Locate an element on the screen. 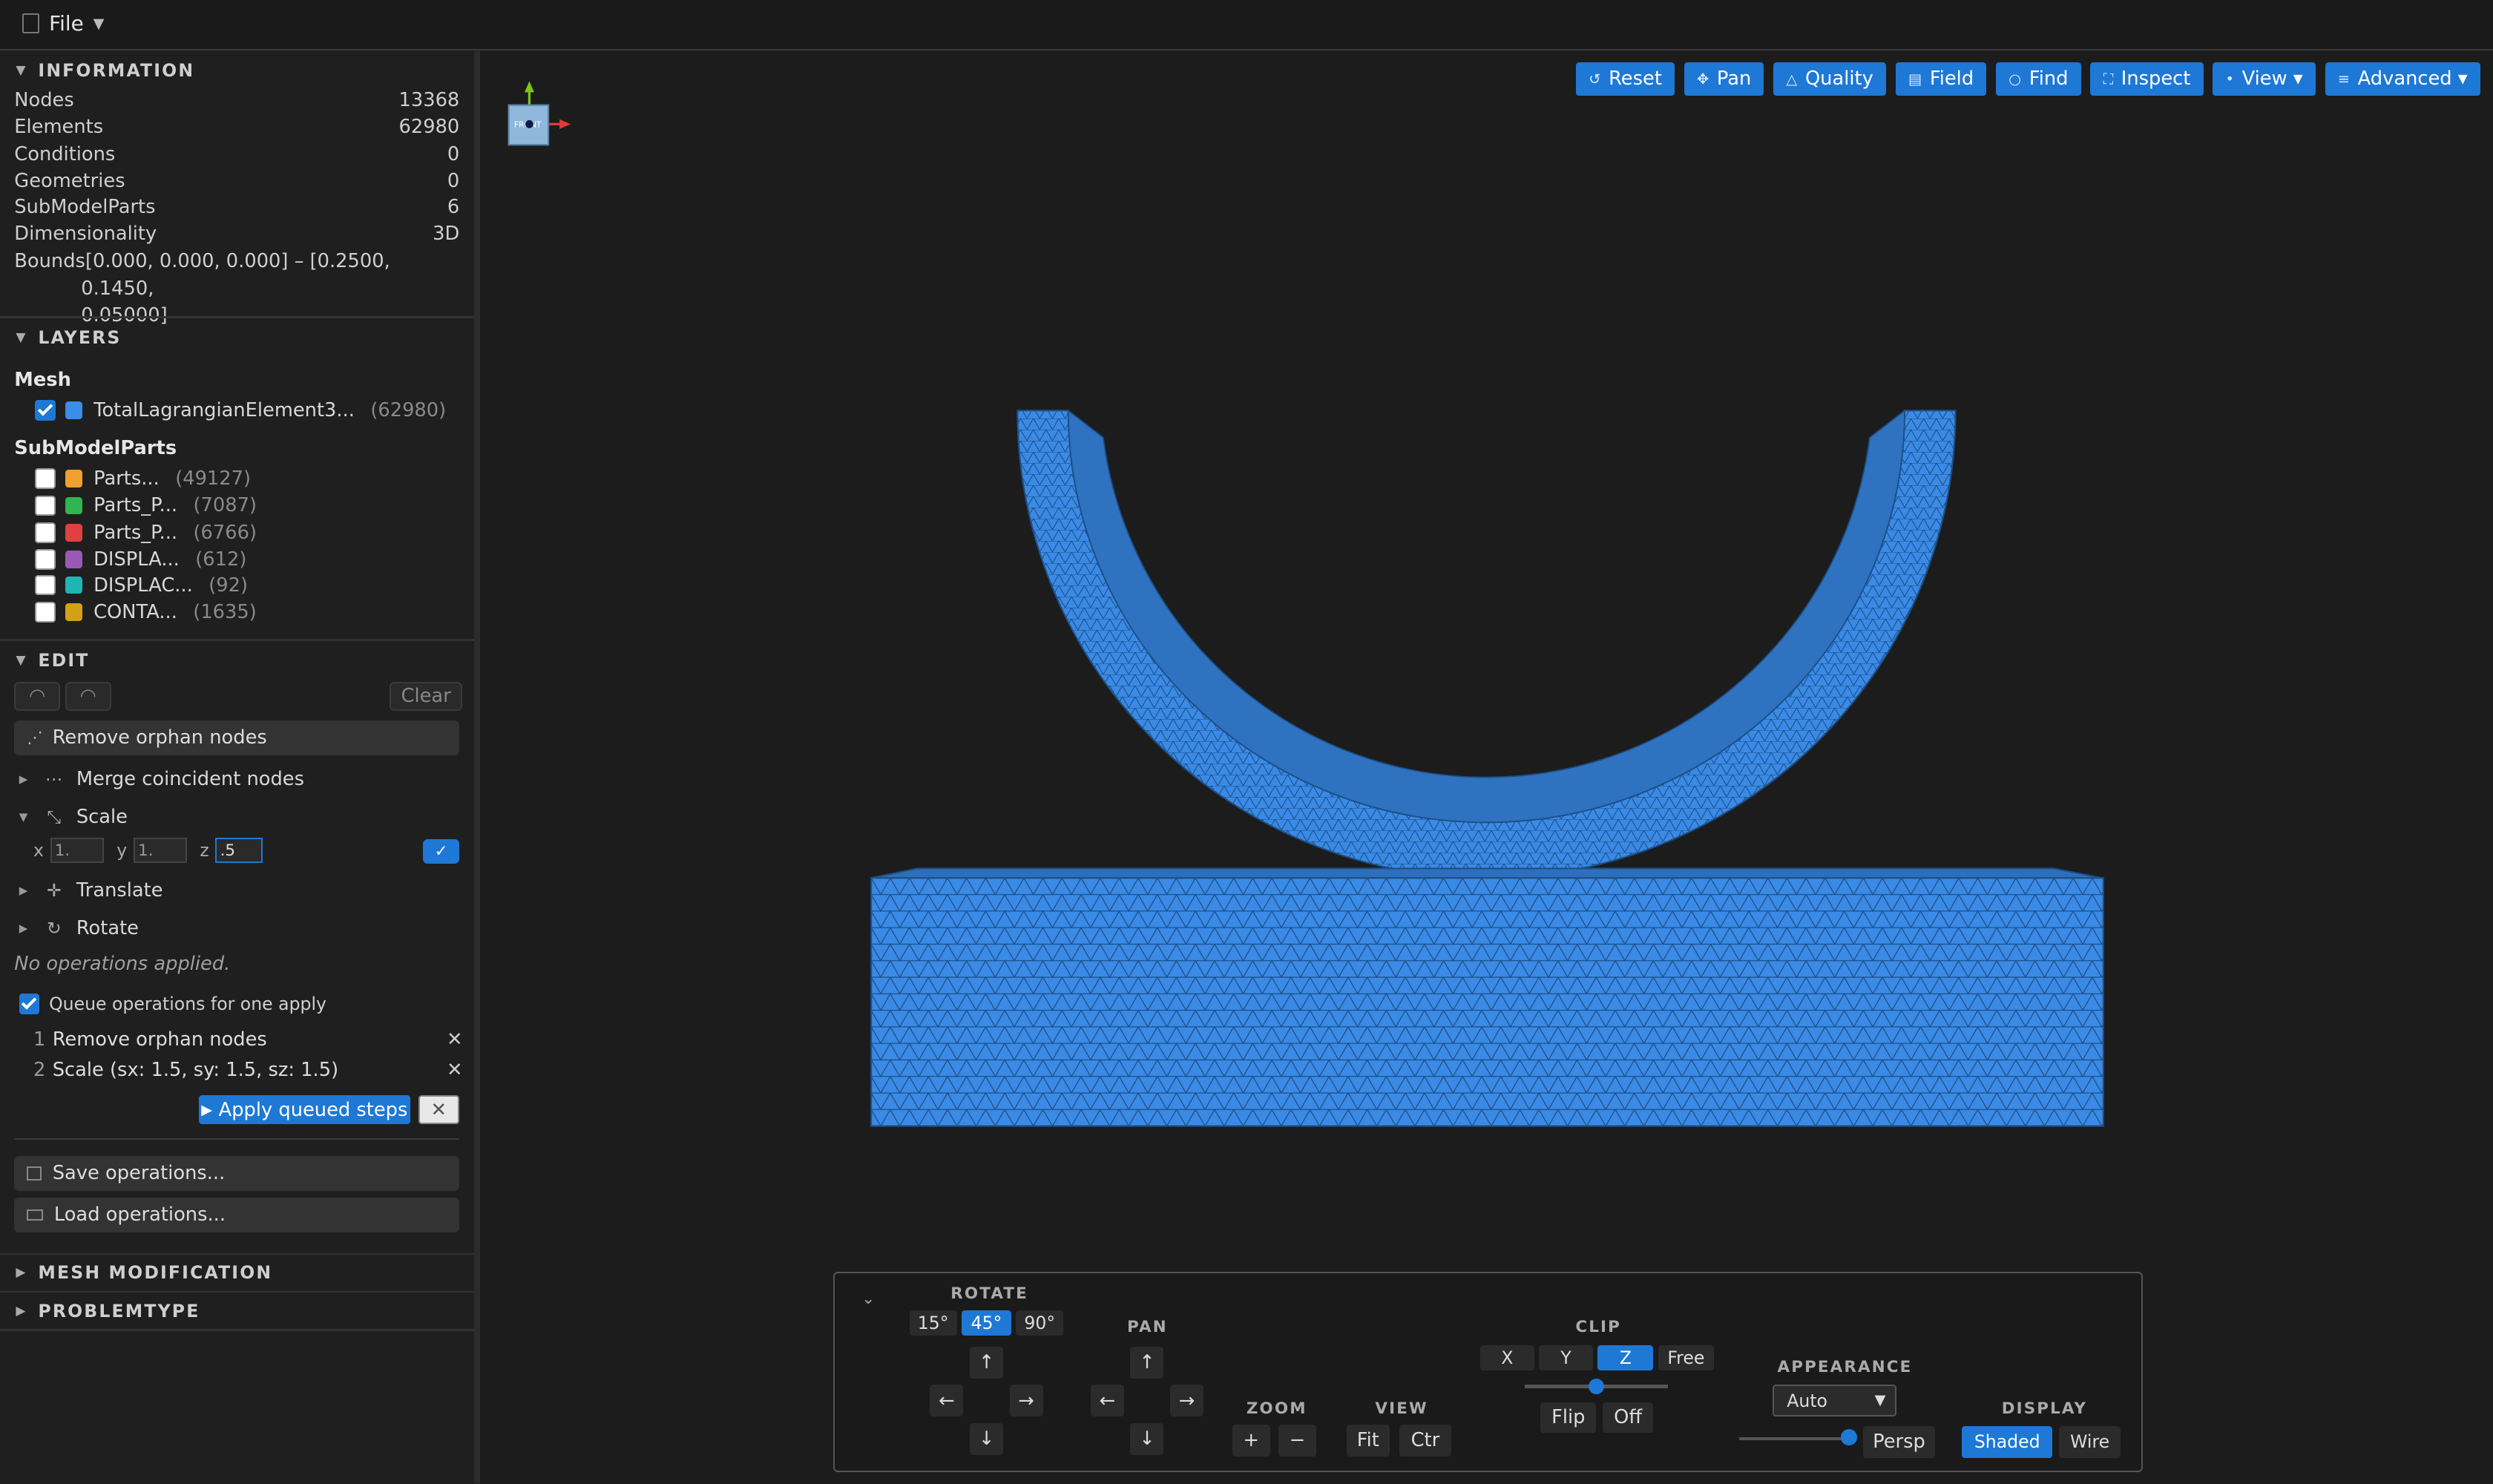  merge-coincident-row: ▶ ⋯ Merge coincident nodes is located at coordinates (161, 779).